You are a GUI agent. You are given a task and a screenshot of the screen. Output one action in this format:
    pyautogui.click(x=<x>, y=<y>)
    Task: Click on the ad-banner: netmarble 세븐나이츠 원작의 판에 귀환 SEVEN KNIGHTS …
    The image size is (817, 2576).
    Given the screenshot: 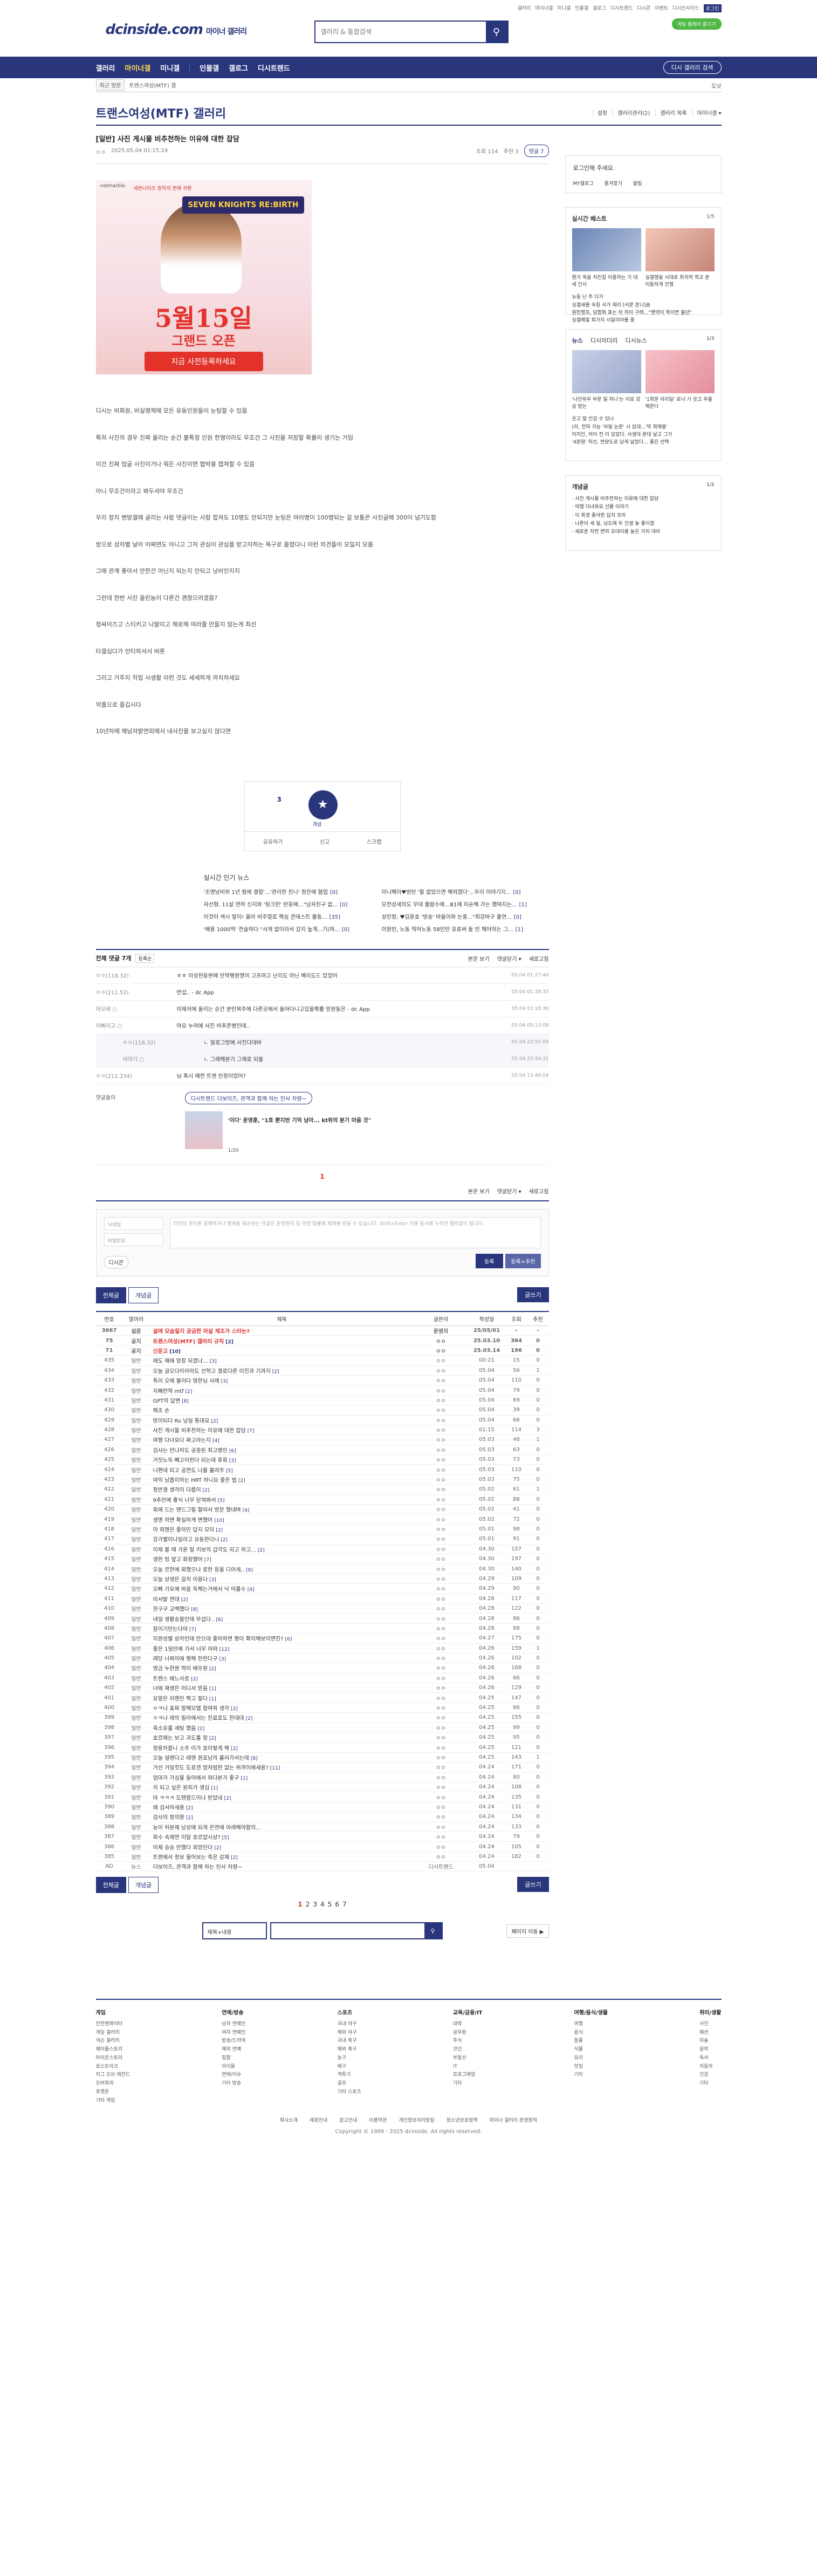 What is the action you would take?
    pyautogui.click(x=203, y=277)
    